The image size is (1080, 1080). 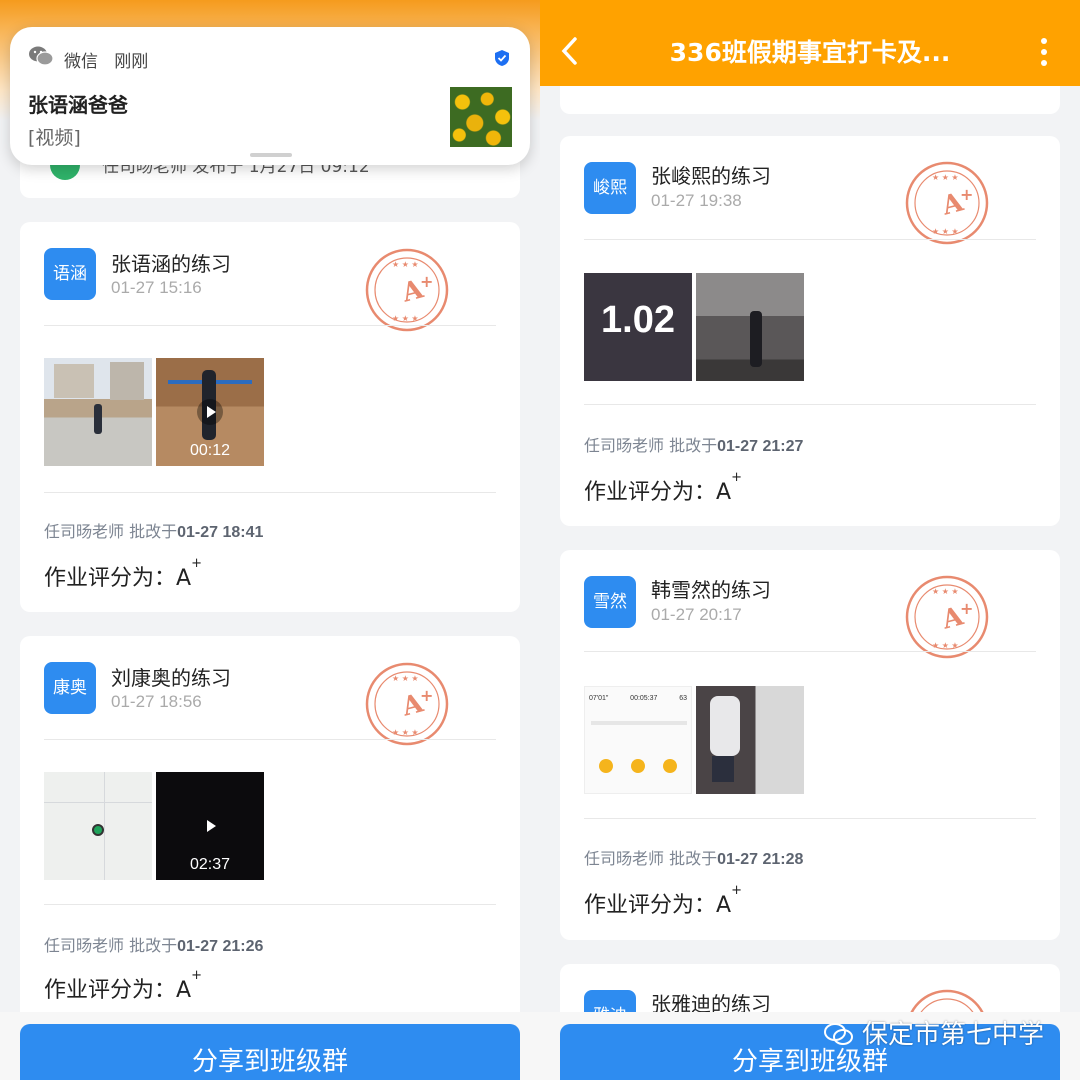 I want to click on notification-body: [视频], so click(x=54, y=138).